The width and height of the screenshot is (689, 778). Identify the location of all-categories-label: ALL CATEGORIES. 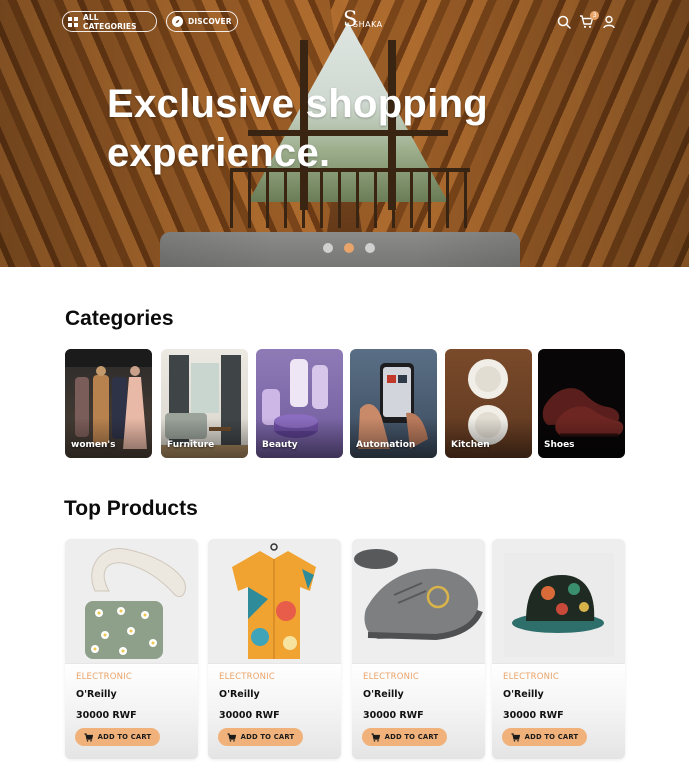
(110, 21).